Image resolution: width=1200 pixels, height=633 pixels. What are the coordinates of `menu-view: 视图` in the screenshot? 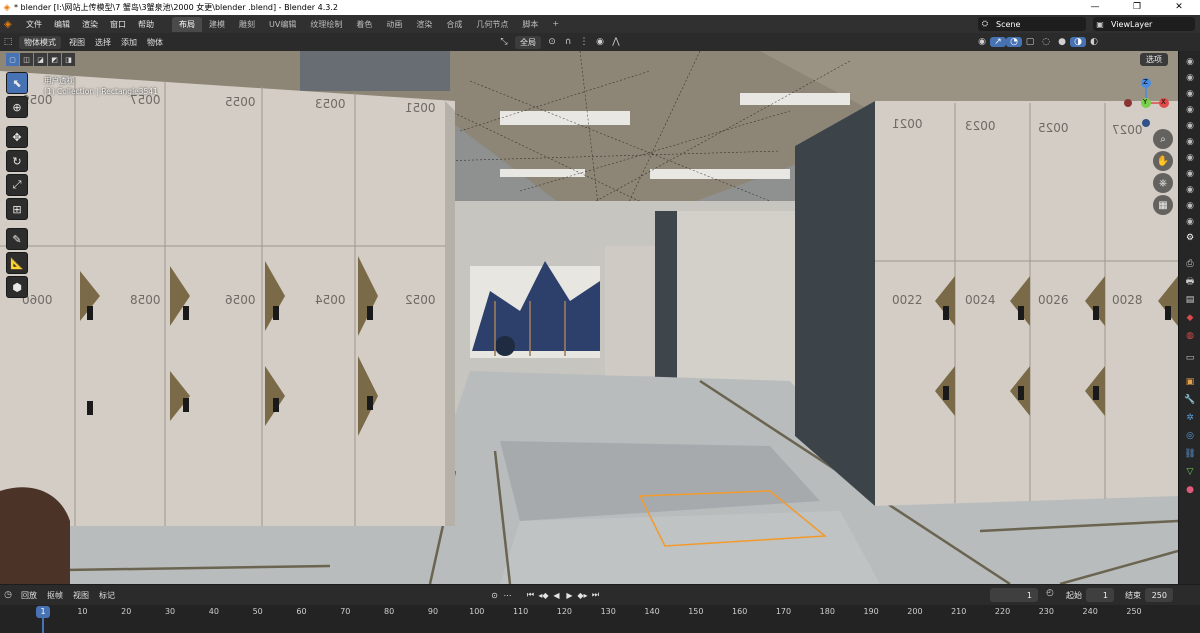 It's located at (77, 42).